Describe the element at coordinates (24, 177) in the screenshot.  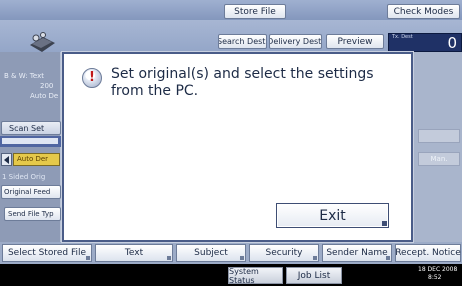
I see `sided-original-text: 1 Sided Orig` at that location.